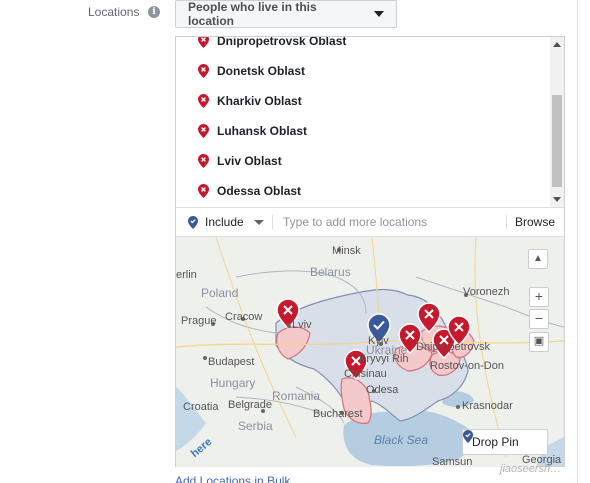 This screenshot has height=483, width=590. I want to click on include-label: Include, so click(224, 222).